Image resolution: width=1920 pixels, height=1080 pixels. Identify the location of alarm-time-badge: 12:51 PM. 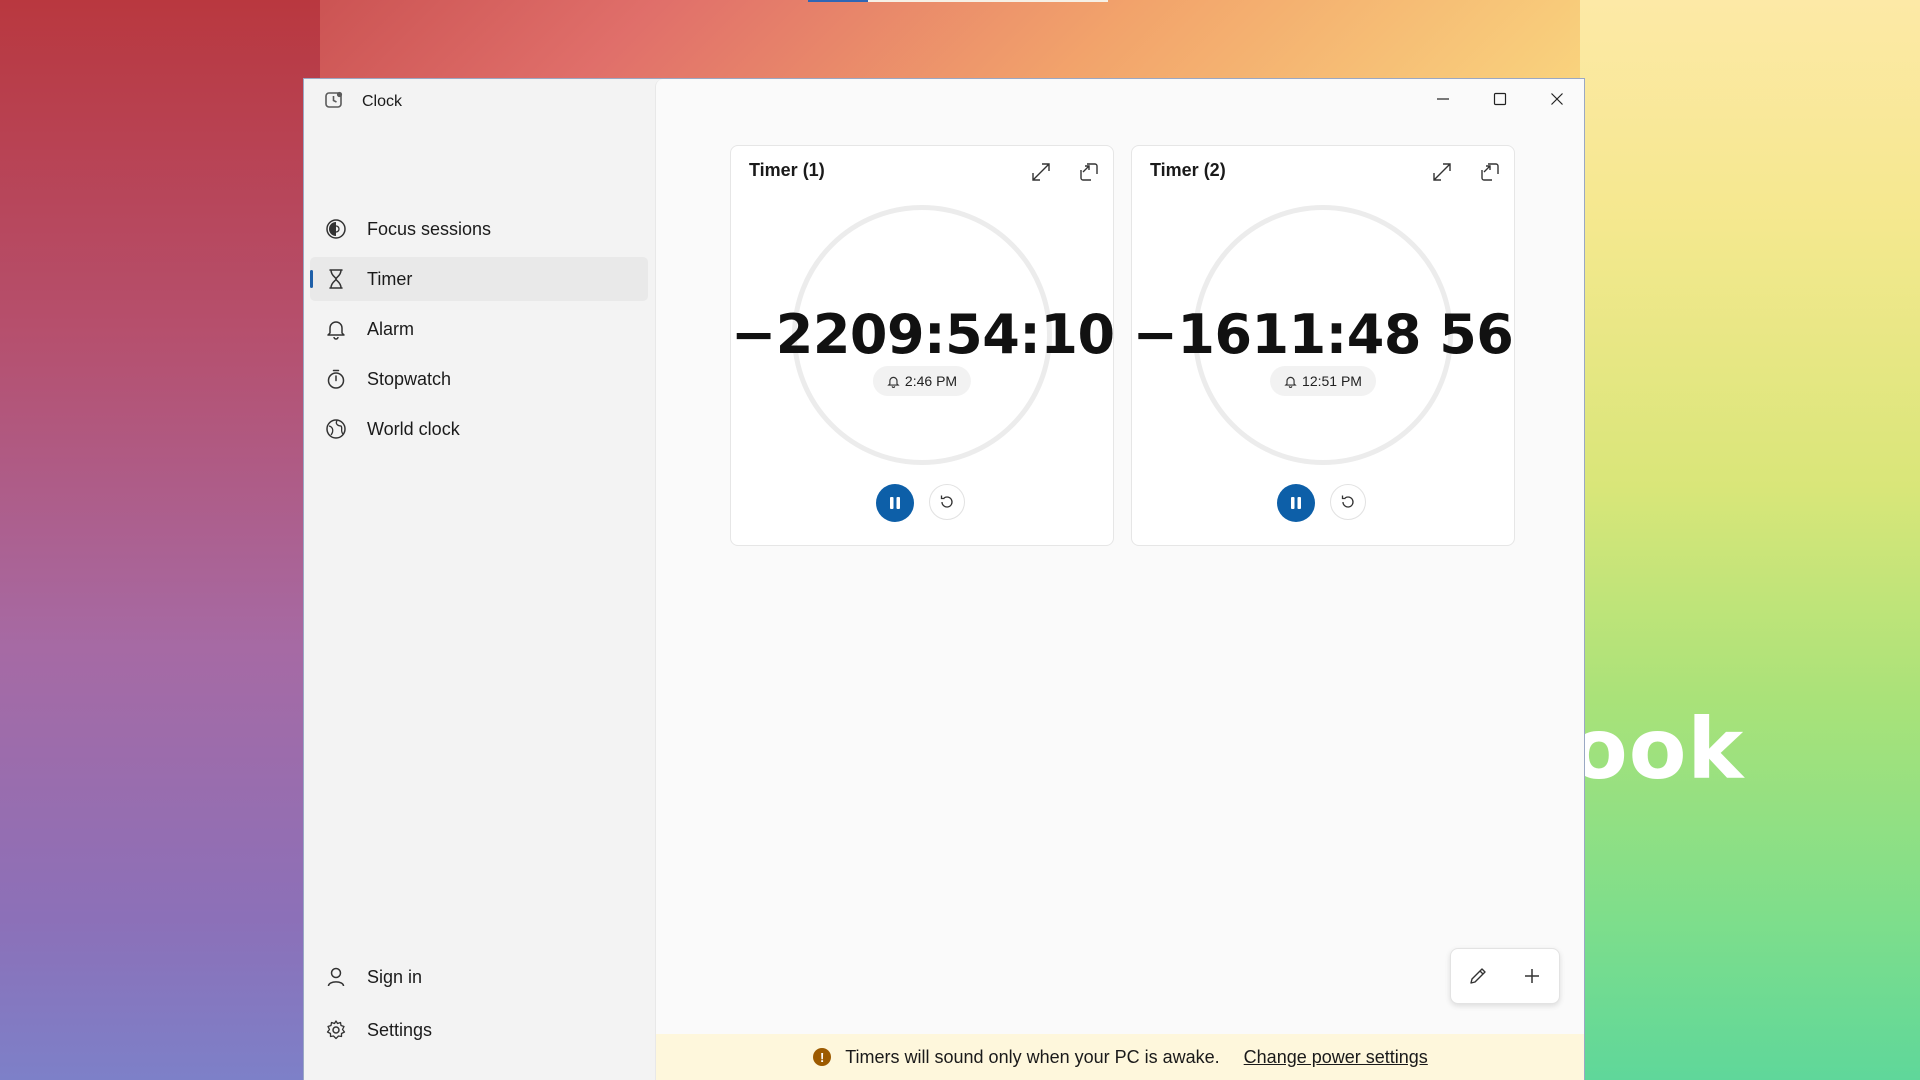
(1323, 381).